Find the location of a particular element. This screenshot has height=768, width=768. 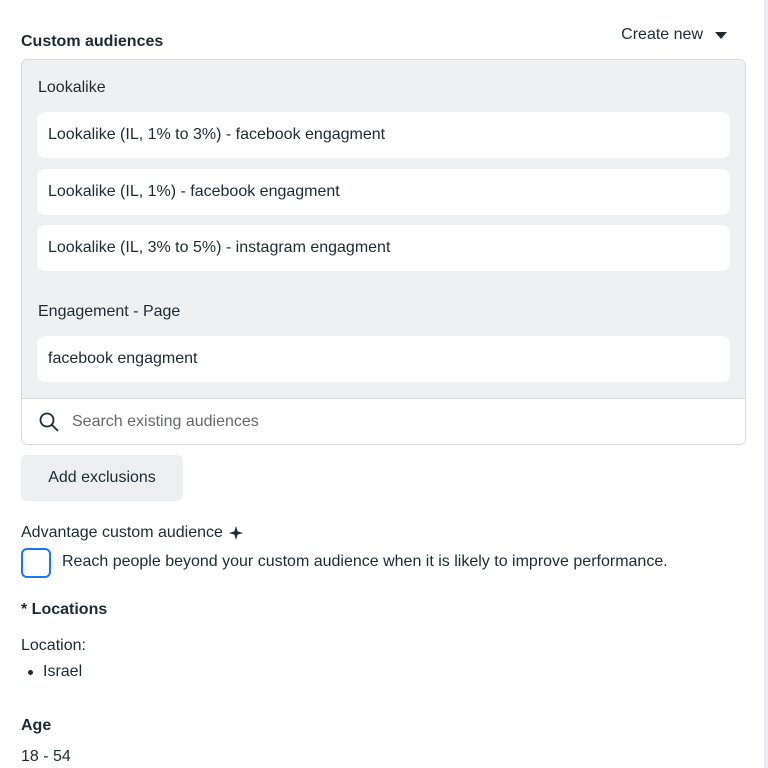

sparkle-icon is located at coordinates (235, 533).